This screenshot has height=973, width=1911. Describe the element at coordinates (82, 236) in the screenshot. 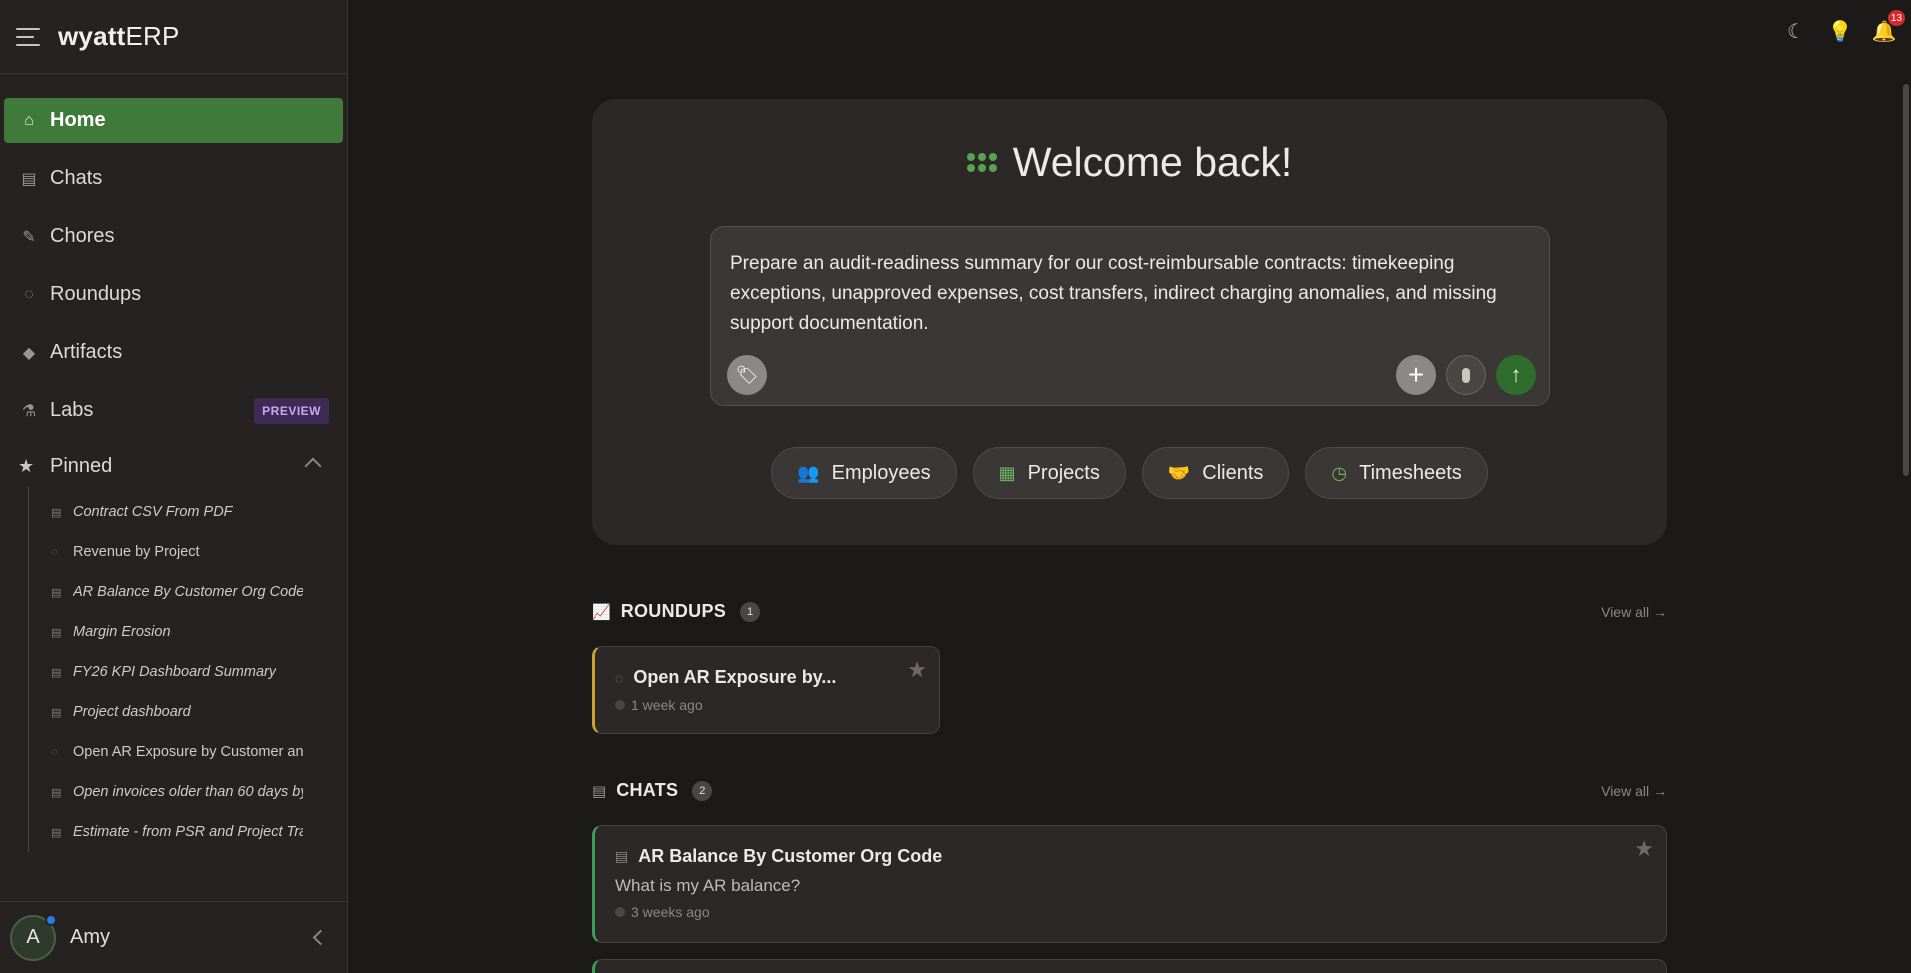

I see `sidebar-item-label: Chores` at that location.